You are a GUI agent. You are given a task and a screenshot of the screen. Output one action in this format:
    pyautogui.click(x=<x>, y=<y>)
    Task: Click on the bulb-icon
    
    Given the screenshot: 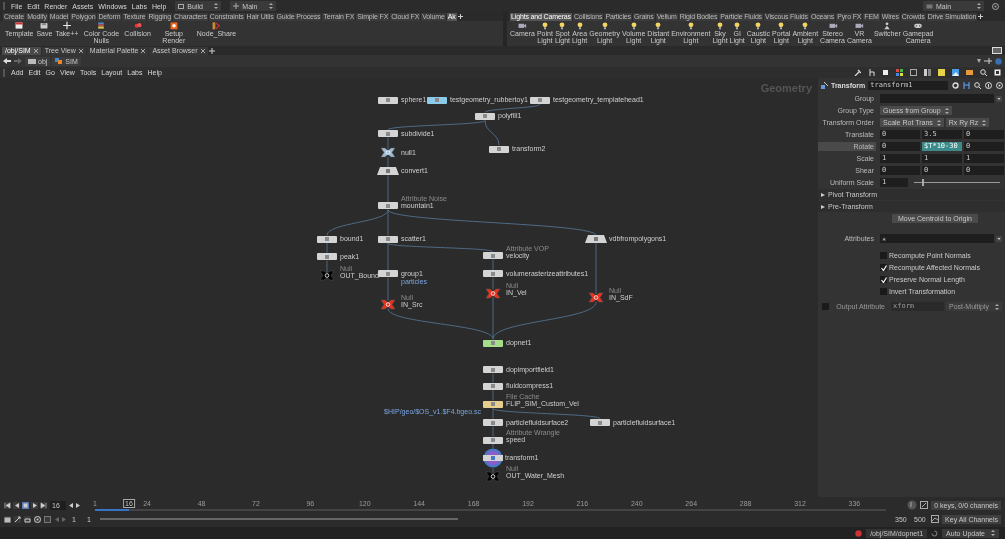 What is the action you would take?
    pyautogui.click(x=720, y=25)
    